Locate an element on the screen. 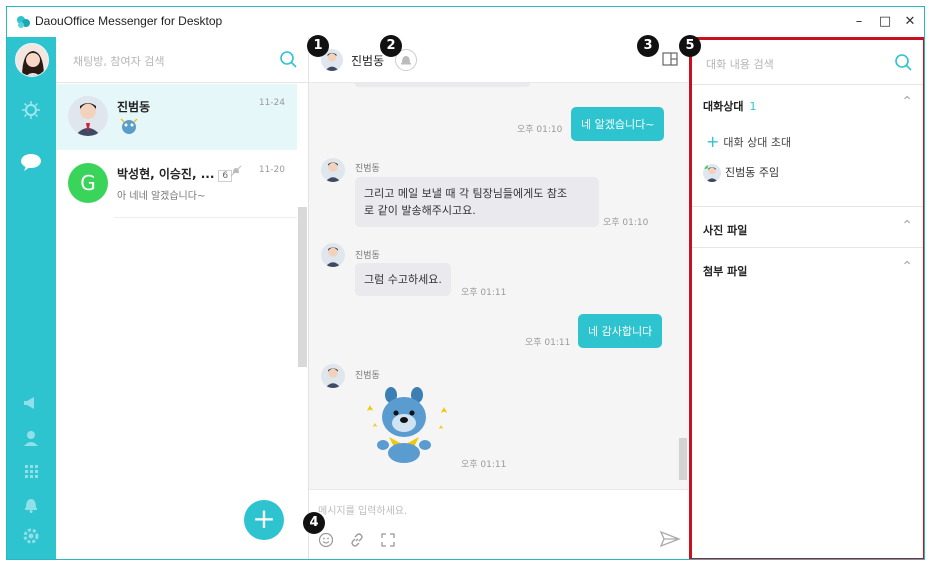 Image resolution: width=930 pixels, height=566 pixels. my-message-bubble: 네 알겠습니다~ is located at coordinates (618, 124).